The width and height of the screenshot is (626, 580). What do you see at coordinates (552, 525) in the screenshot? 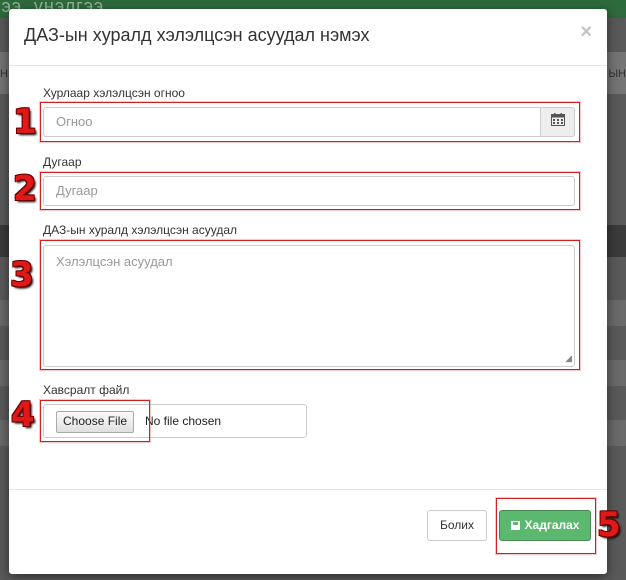
I see `save-button-label: Хадгалах` at bounding box center [552, 525].